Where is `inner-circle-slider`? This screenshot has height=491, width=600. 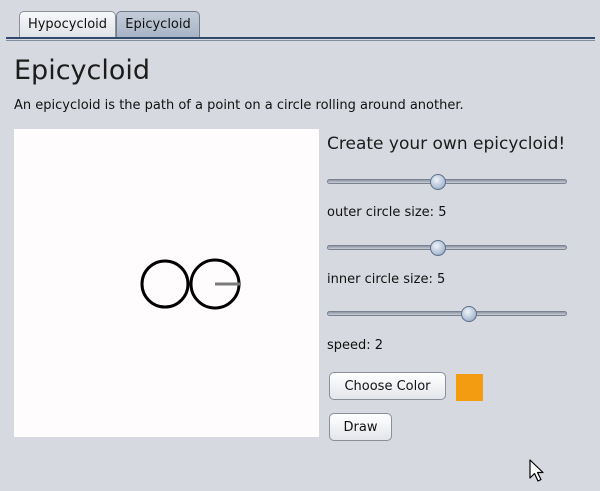 inner-circle-slider is located at coordinates (447, 248).